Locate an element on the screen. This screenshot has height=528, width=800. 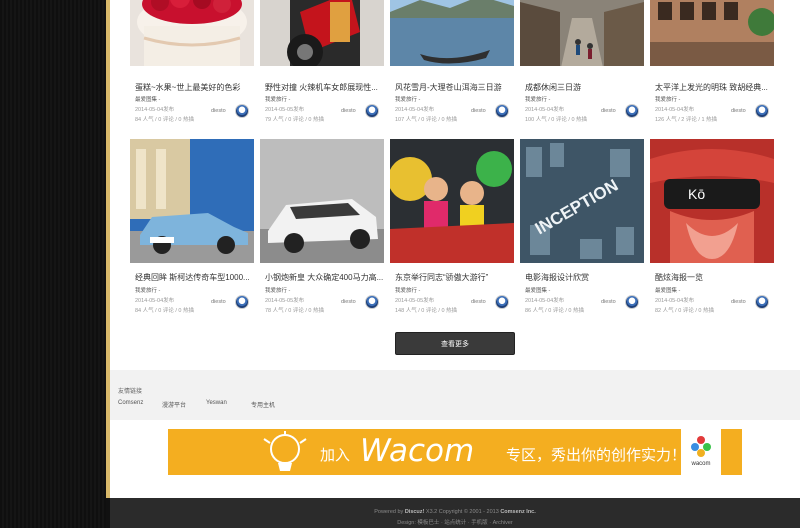
footer-product-link: Discuz! is located at coordinates (415, 512).